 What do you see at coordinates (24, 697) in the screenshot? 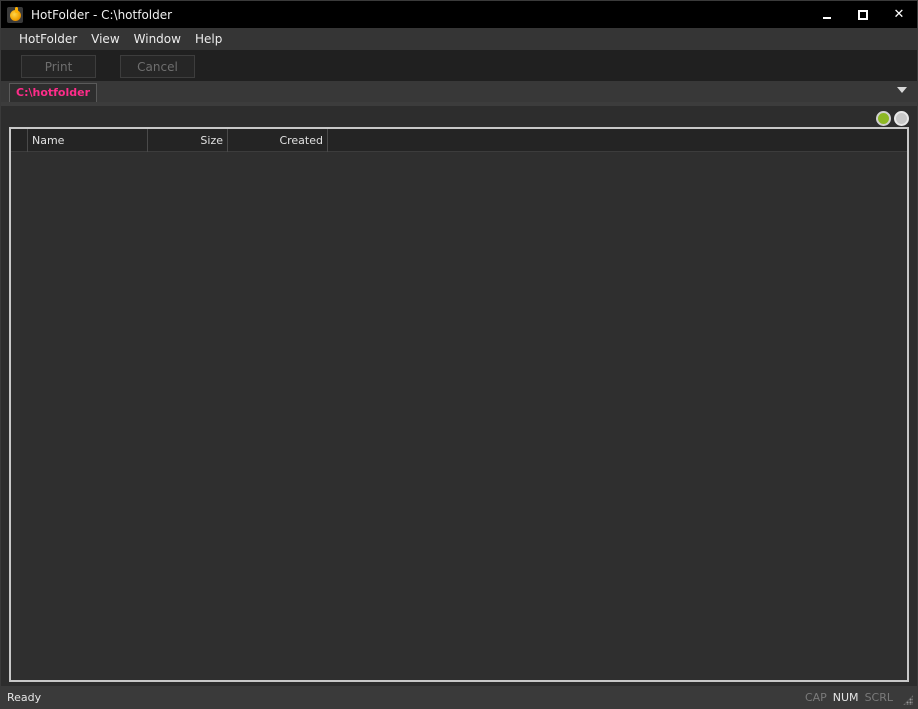
I see `status-text: Ready` at bounding box center [24, 697].